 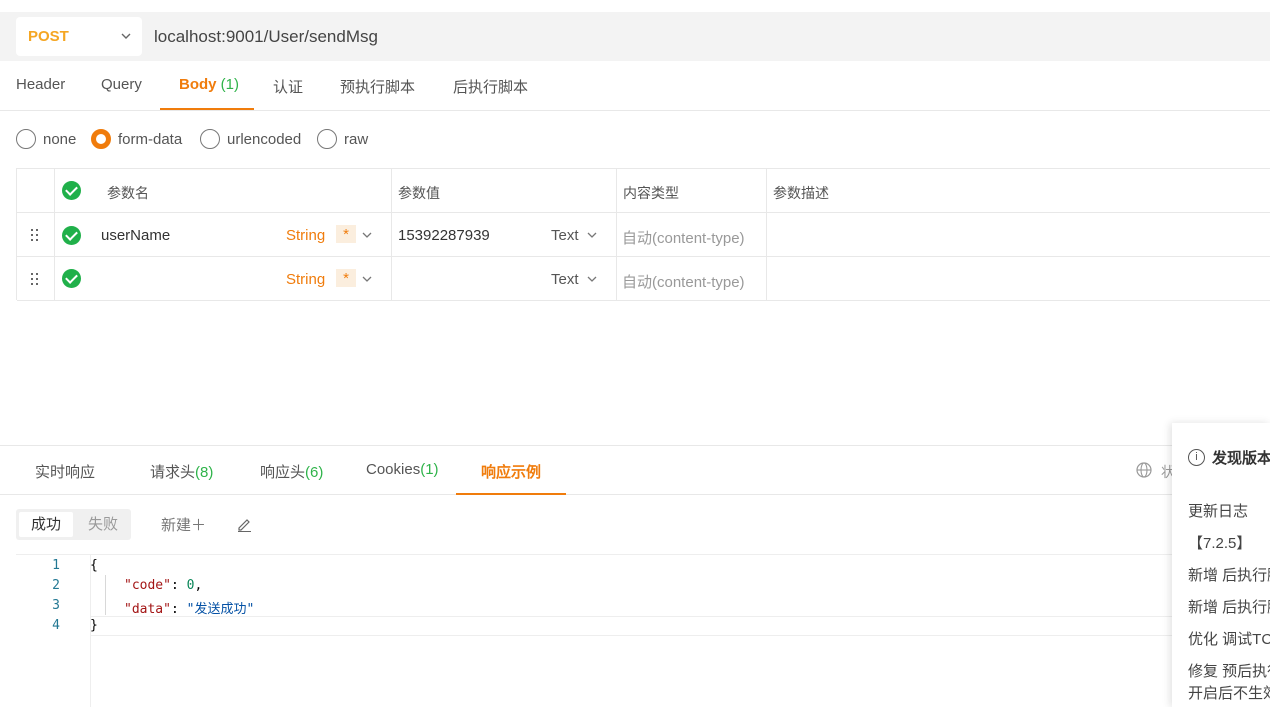 I want to click on update-notice-title: i 发现版本, so click(x=1229, y=457).